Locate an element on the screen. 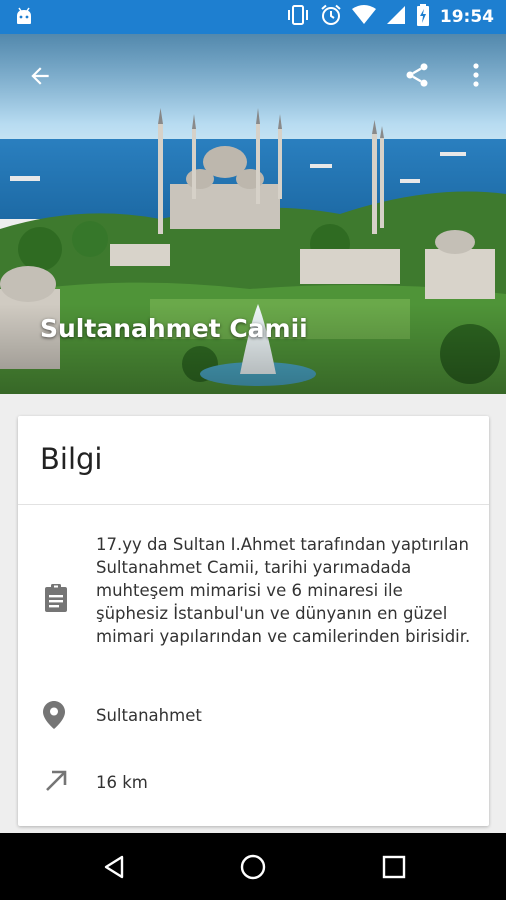 The width and height of the screenshot is (506, 900). clipboard-icon is located at coordinates (56, 600).